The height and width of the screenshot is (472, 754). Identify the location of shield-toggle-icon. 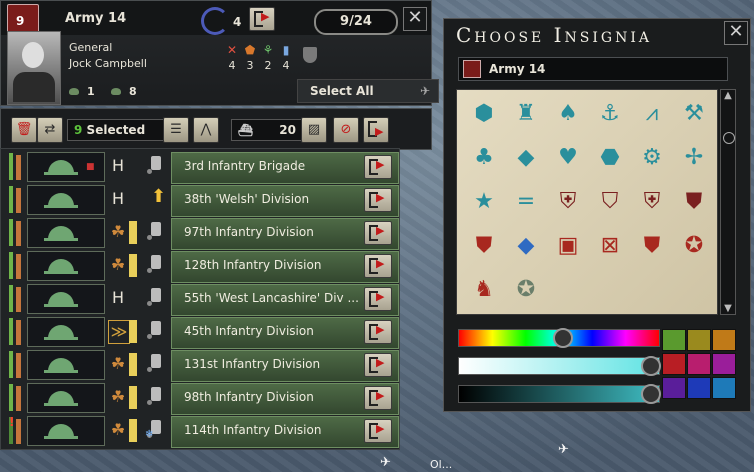
(310, 55).